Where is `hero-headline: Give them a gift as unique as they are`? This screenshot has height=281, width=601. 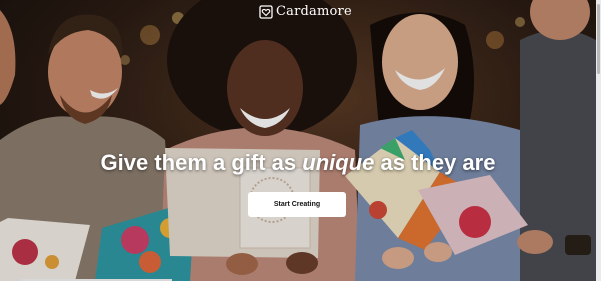
hero-headline: Give them a gift as unique as they are is located at coordinates (298, 163).